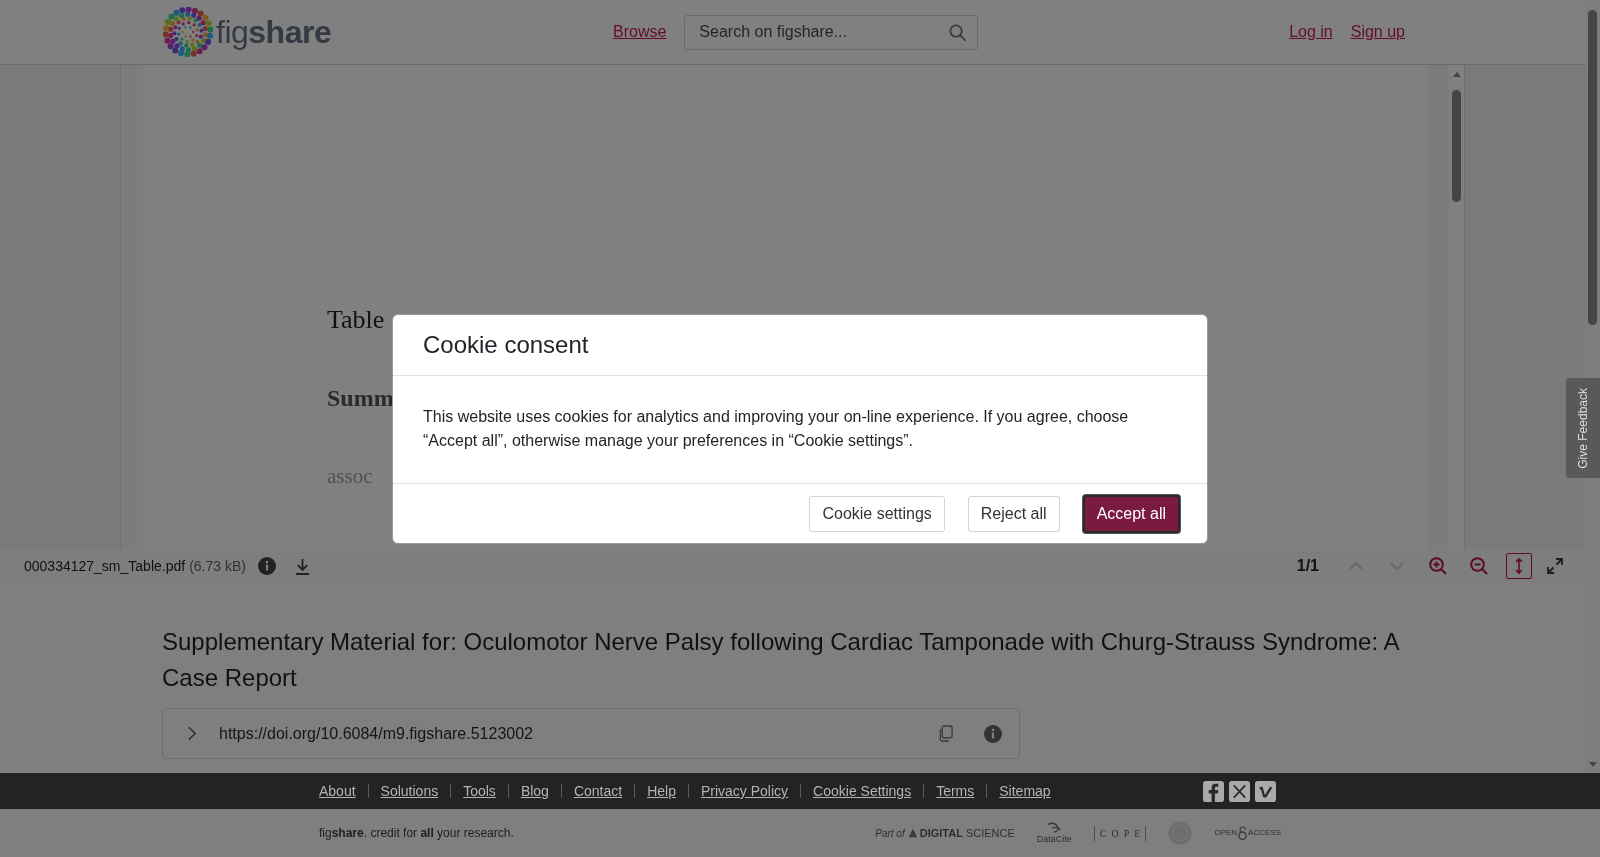 The image size is (1600, 857). Describe the element at coordinates (912, 833) in the screenshot. I see `triangle-mark-icon` at that location.